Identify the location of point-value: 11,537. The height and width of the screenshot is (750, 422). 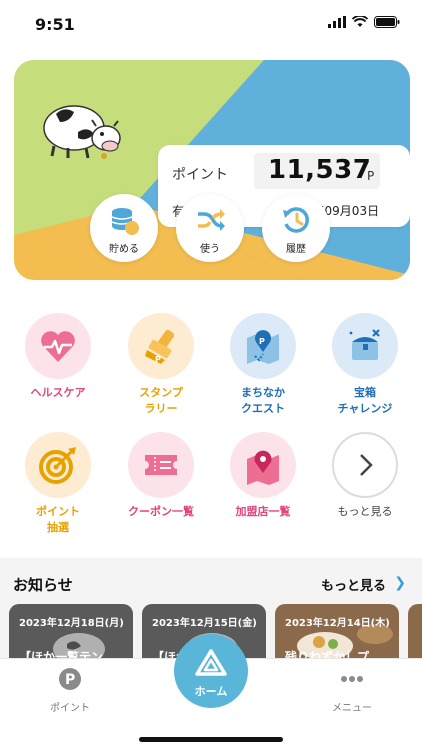
(320, 170).